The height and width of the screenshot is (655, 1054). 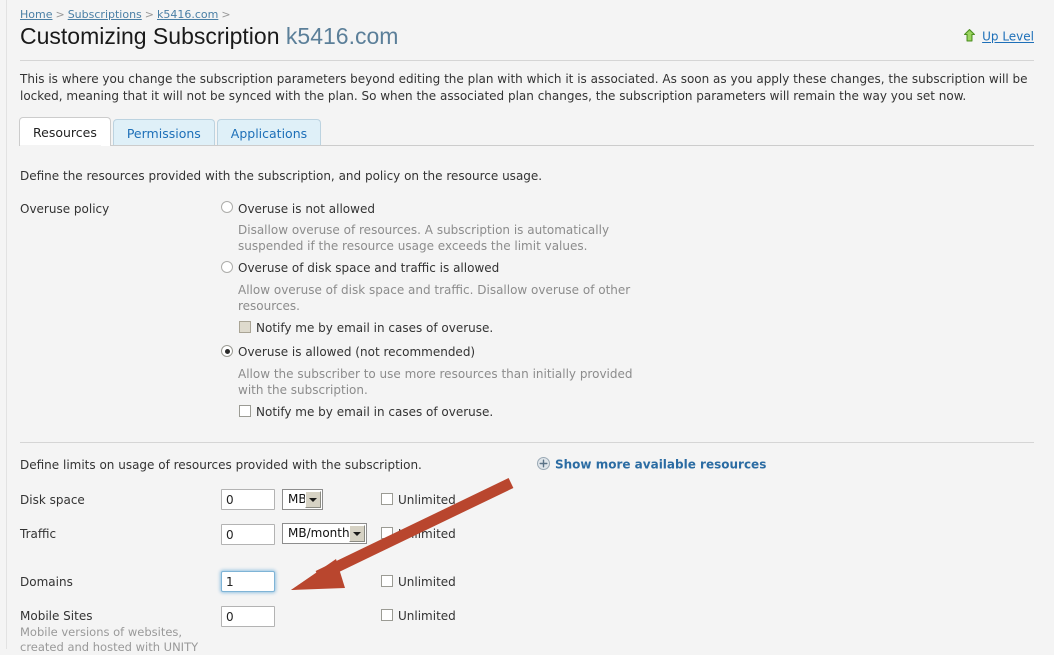 I want to click on overuse-policy-label: Overuse policy, so click(x=65, y=209).